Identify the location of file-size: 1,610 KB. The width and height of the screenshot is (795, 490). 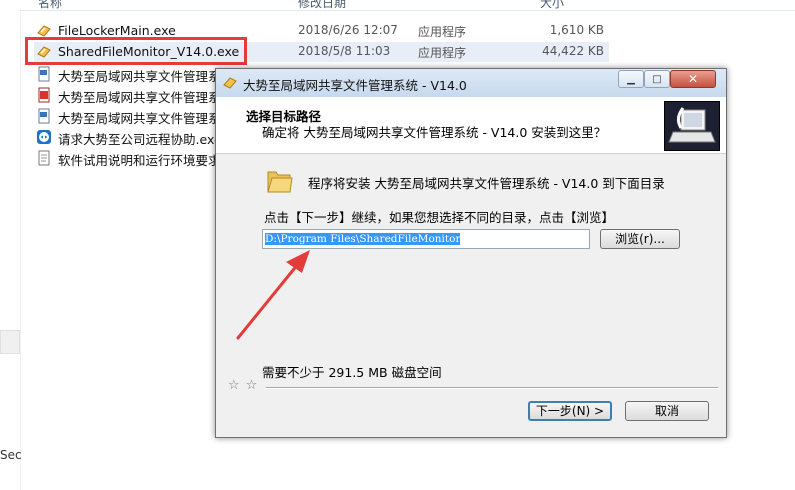
(576, 30).